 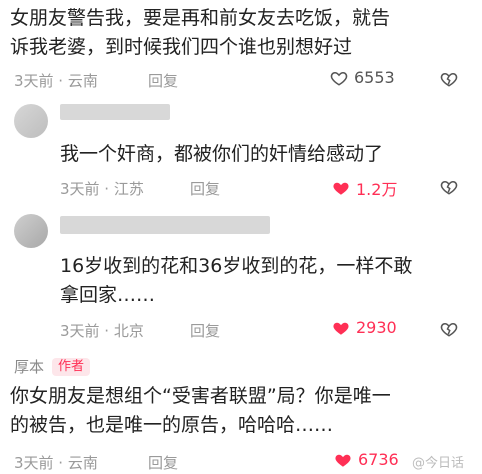 I want to click on comment-3-text-line1: 16岁收到的花和36岁收到的花，一样不敢, so click(x=236, y=266).